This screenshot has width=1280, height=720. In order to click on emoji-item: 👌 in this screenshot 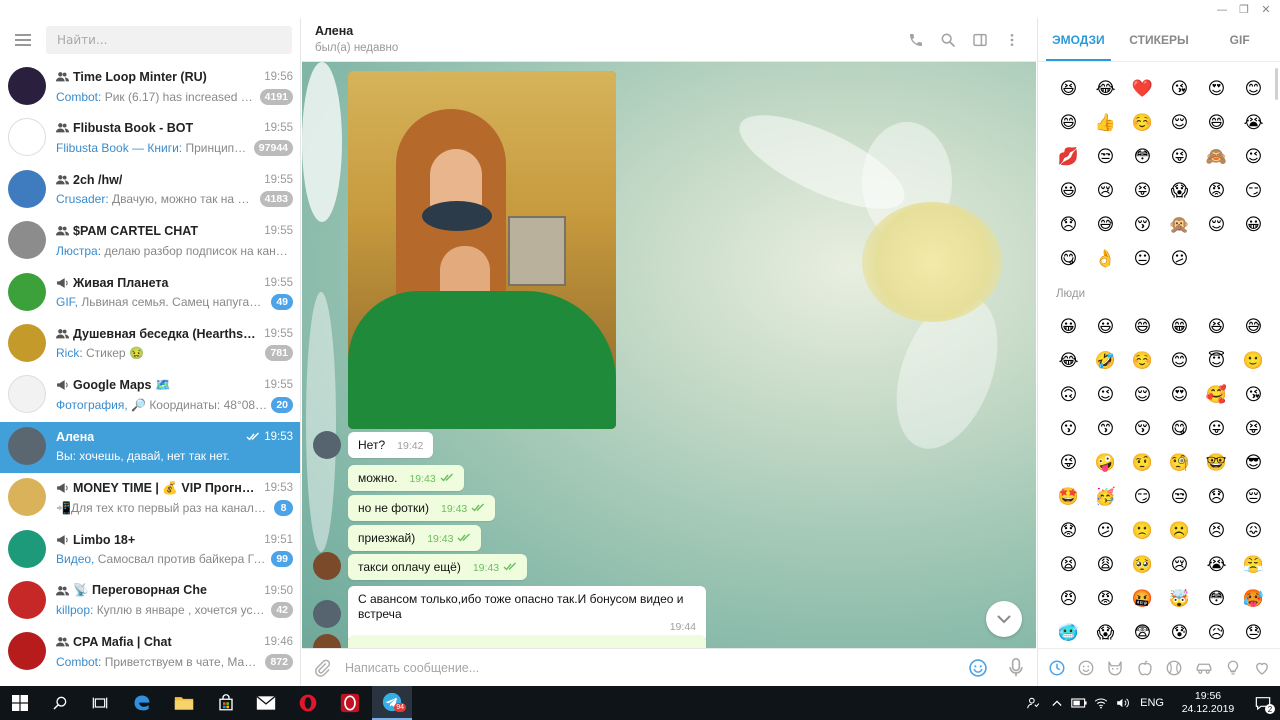, I will do `click(1105, 259)`.